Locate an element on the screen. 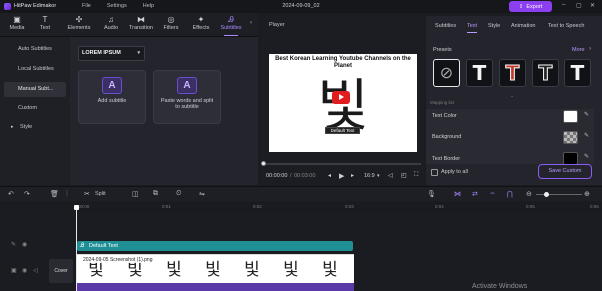 The width and height of the screenshot is (602, 291). redo-icon: ↷ is located at coordinates (27, 194).